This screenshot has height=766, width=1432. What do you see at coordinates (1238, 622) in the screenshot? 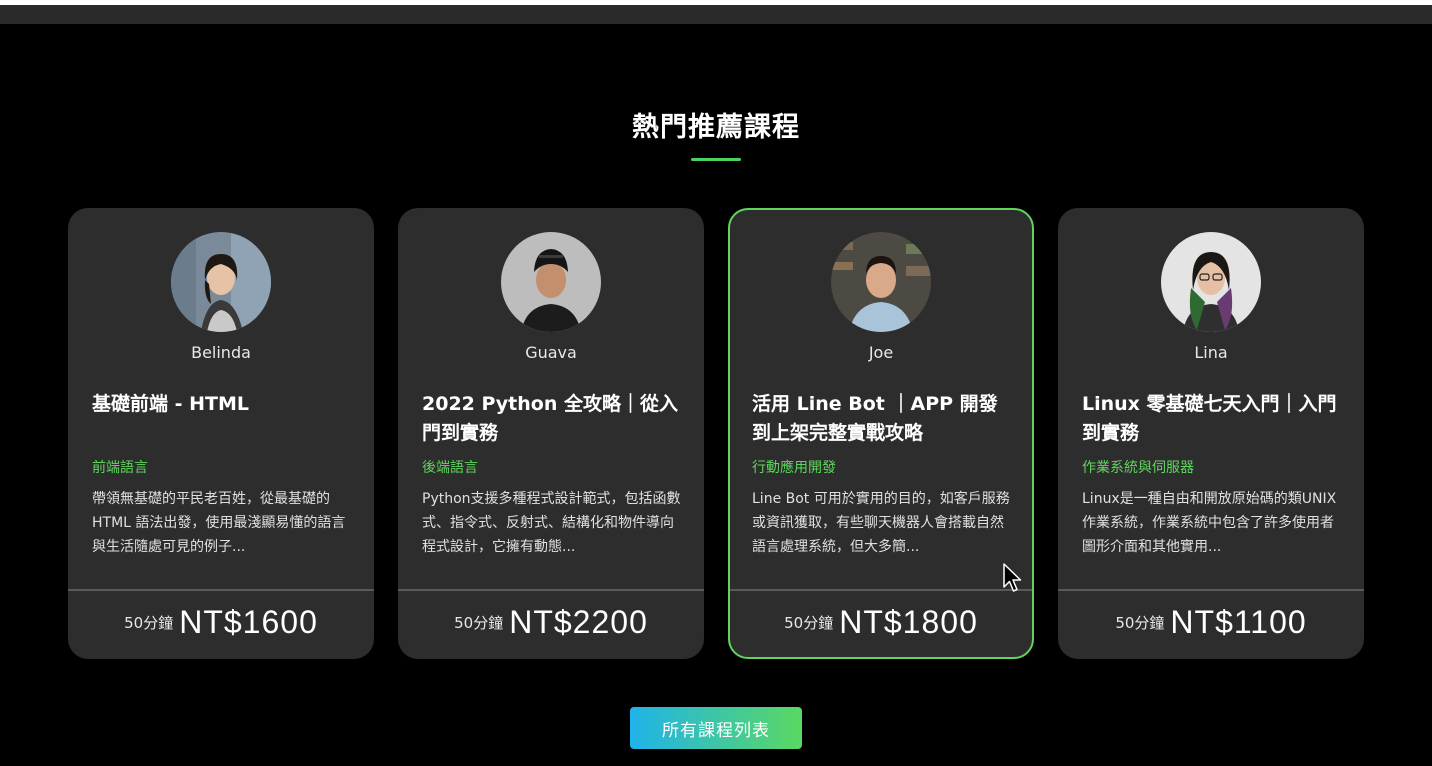
I see `course-price: NT$1100` at bounding box center [1238, 622].